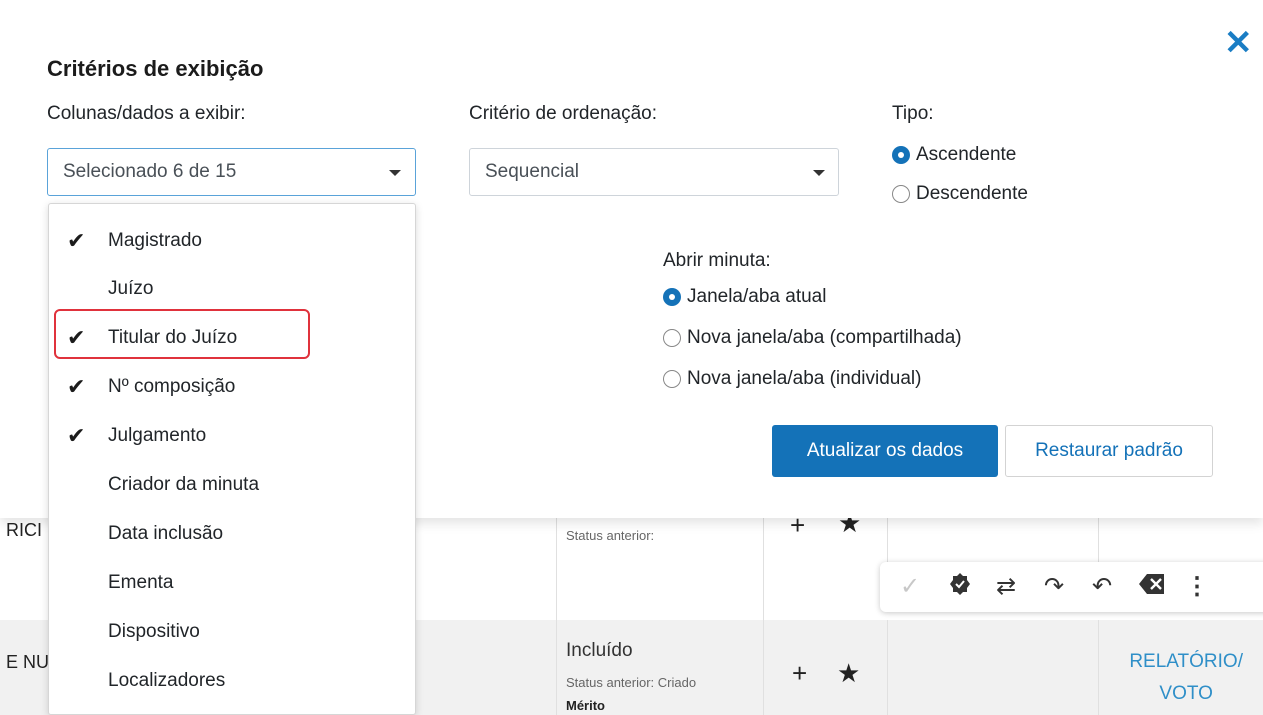  I want to click on radio-ascending: Ascendente, so click(954, 155).